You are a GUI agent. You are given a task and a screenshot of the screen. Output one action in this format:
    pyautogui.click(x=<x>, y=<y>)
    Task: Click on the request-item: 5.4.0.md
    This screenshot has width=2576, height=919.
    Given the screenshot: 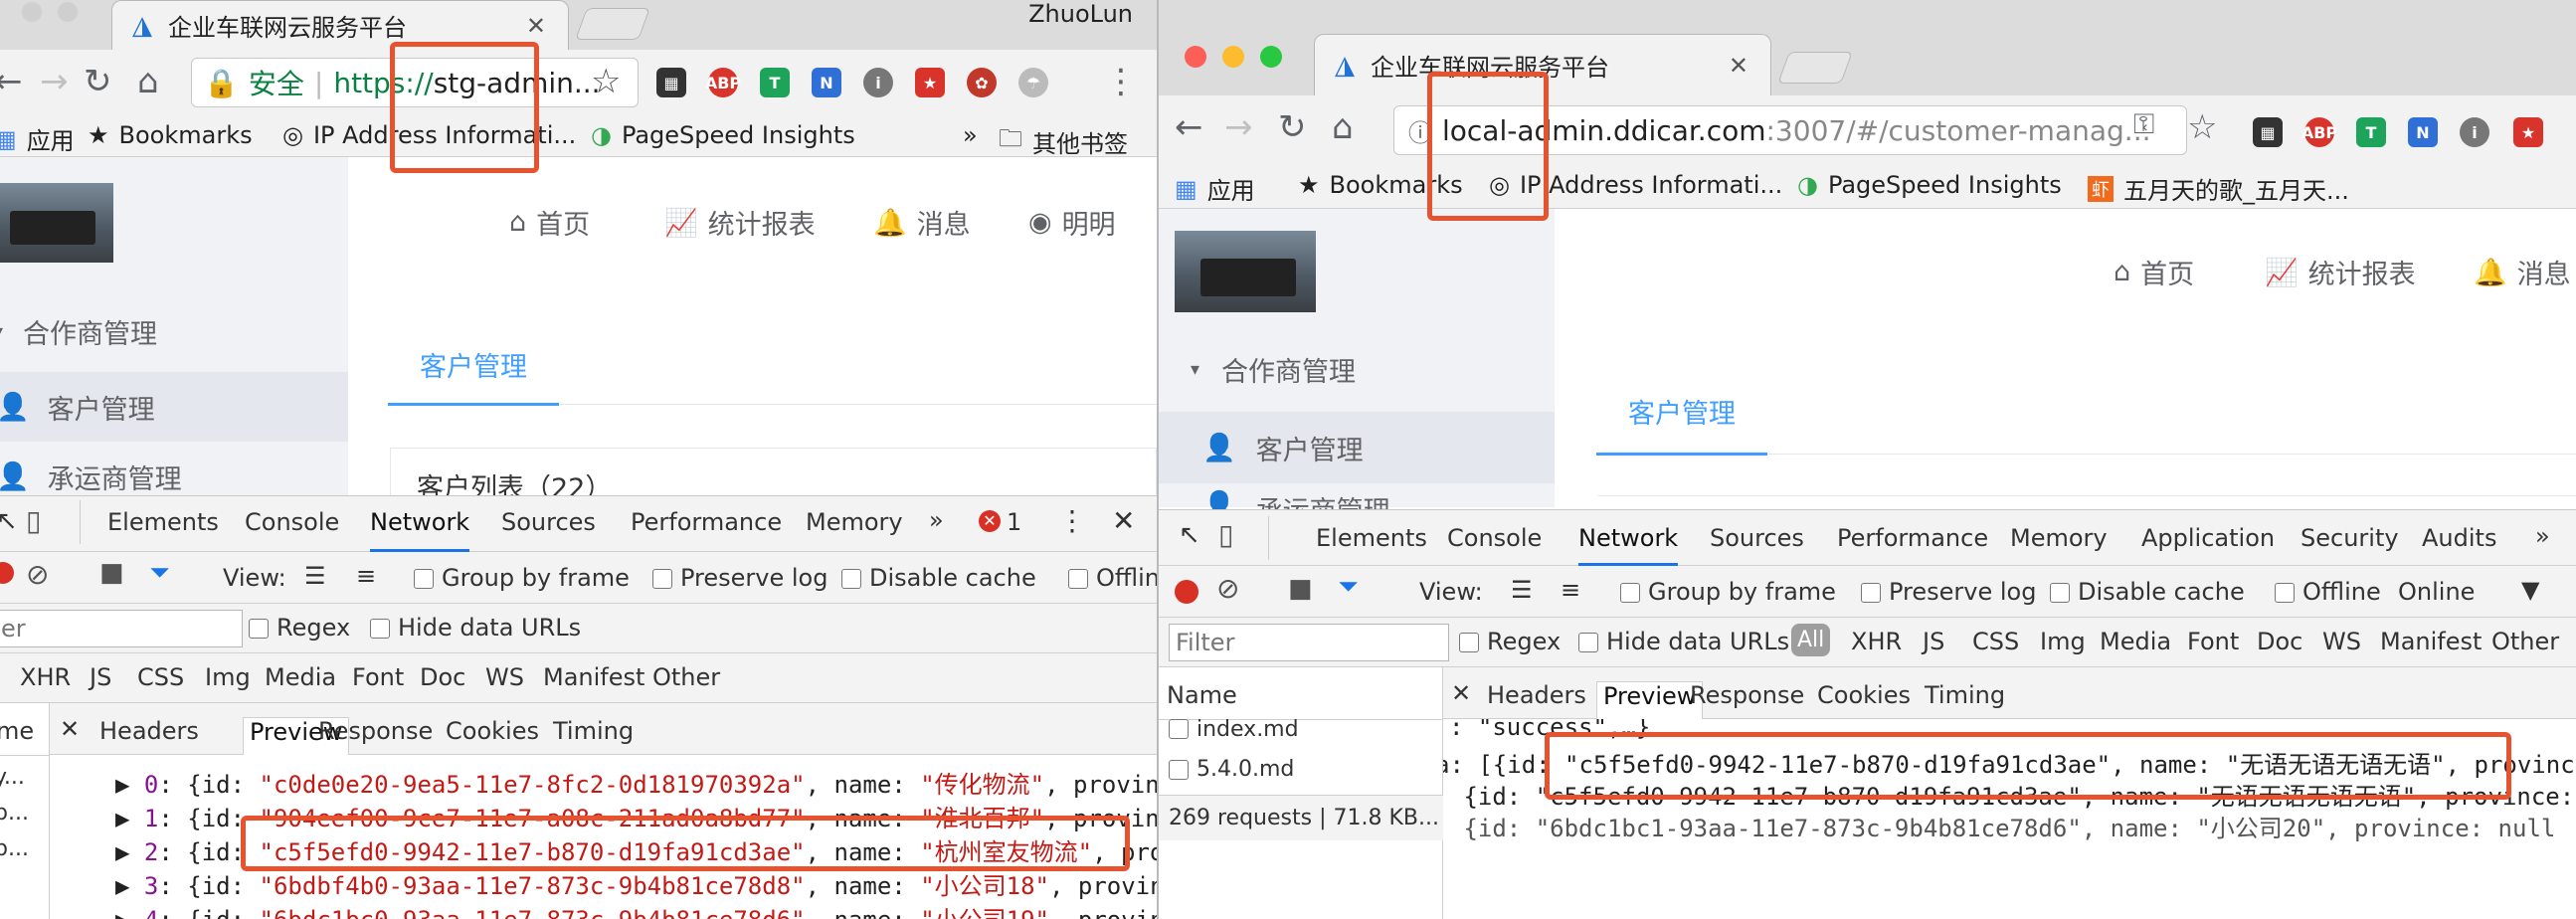 What is the action you would take?
    pyautogui.click(x=1231, y=769)
    